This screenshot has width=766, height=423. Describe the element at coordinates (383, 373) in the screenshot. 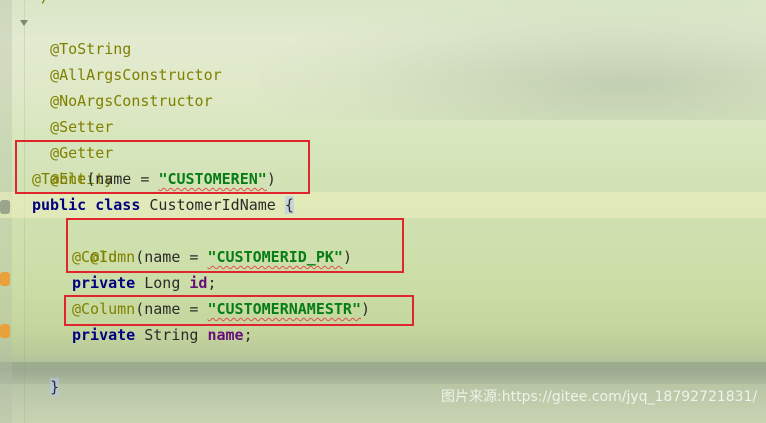

I see `background-band` at that location.